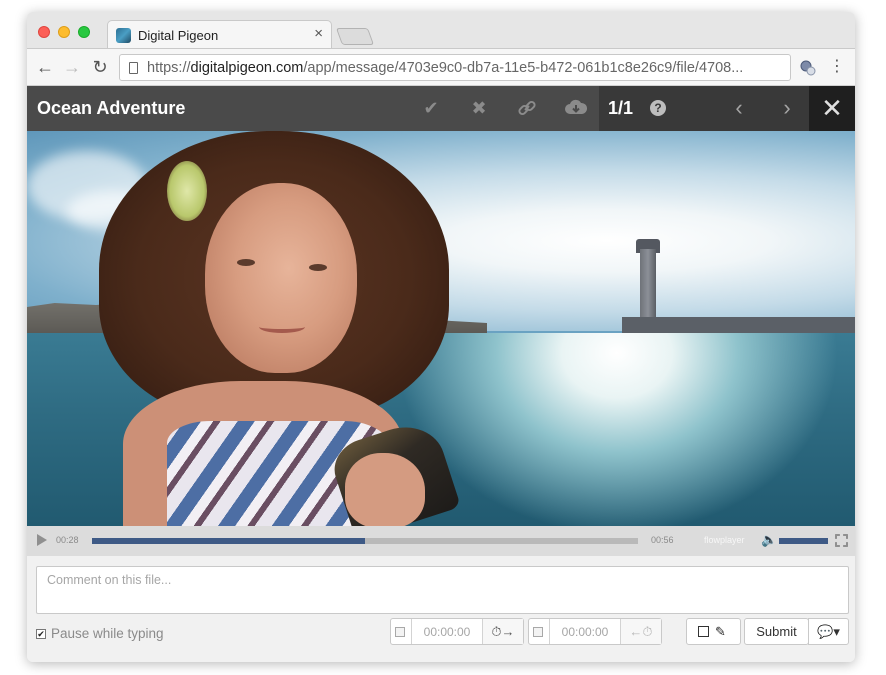 The height and width of the screenshot is (675, 886). What do you see at coordinates (585, 632) in the screenshot?
I see `out-time-field: 00:00:00` at bounding box center [585, 632].